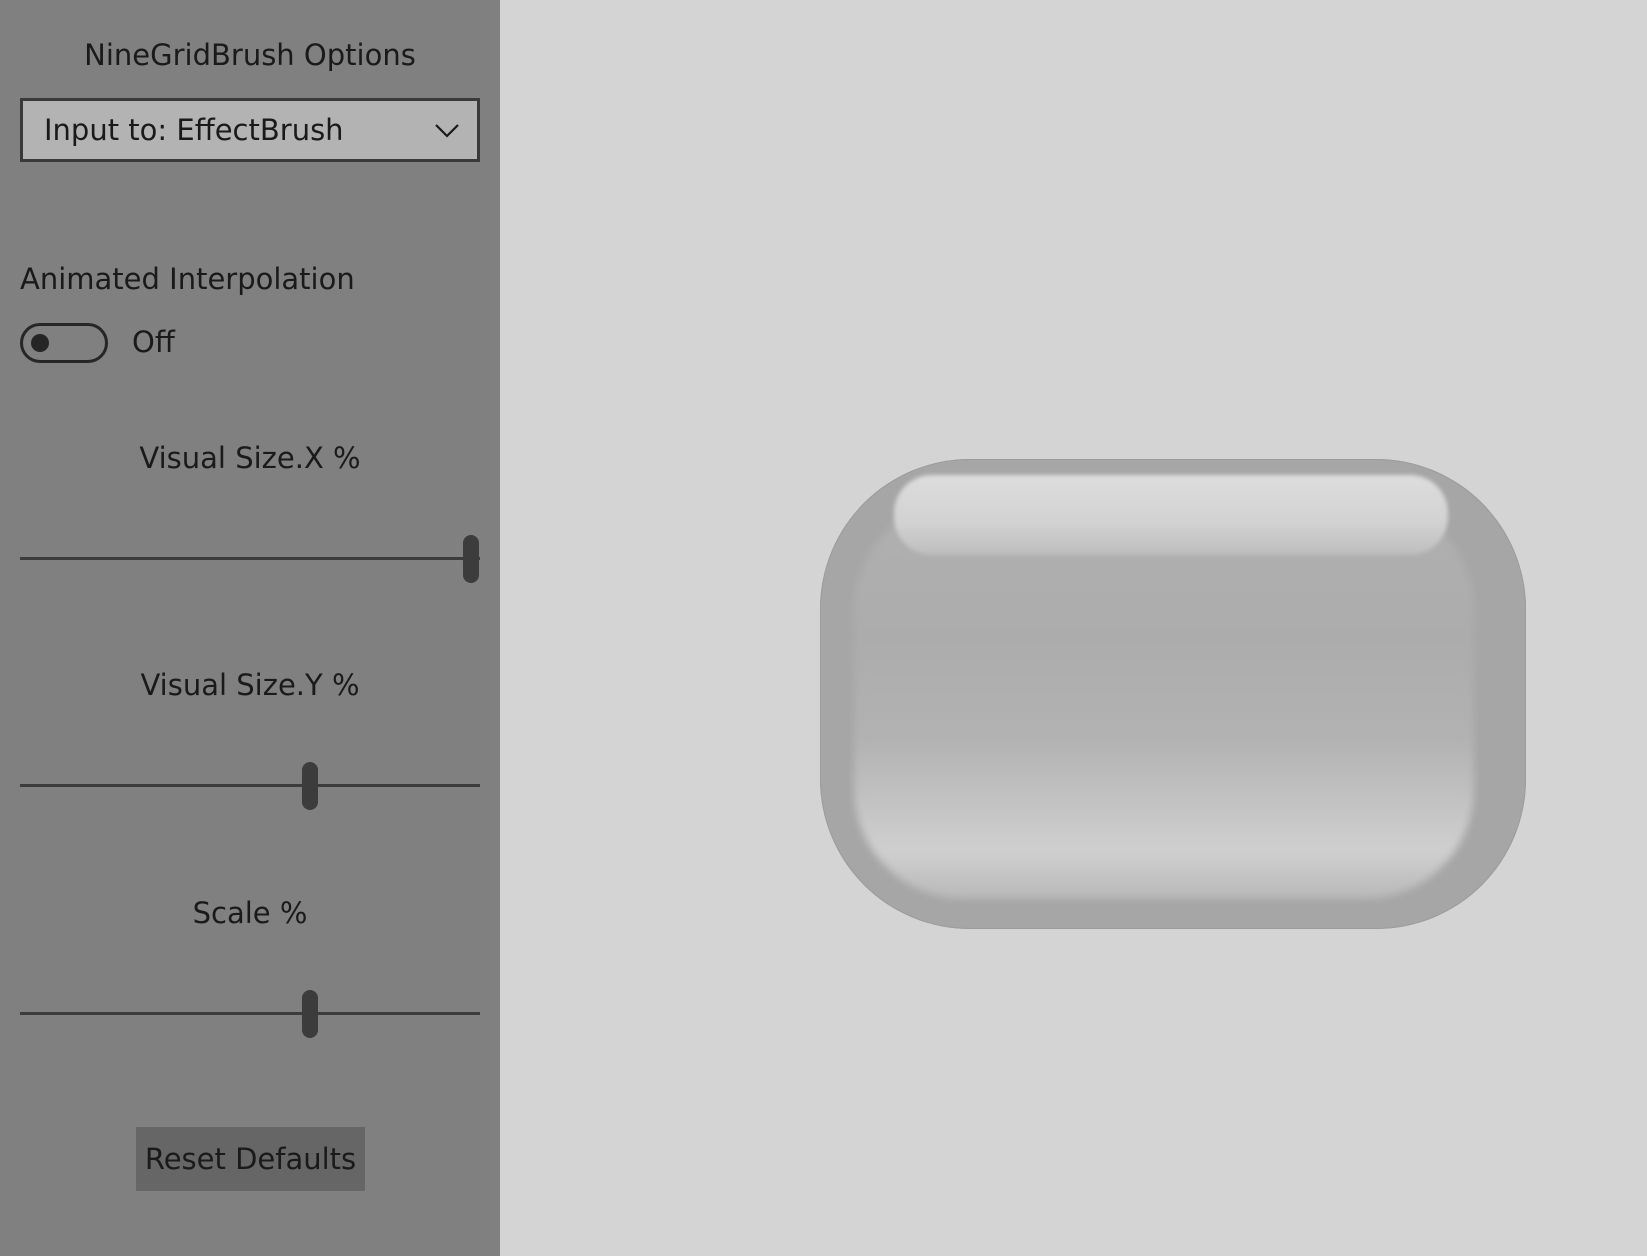  I want to click on visual-size-x-label: Visual Size.X %, so click(250, 458).